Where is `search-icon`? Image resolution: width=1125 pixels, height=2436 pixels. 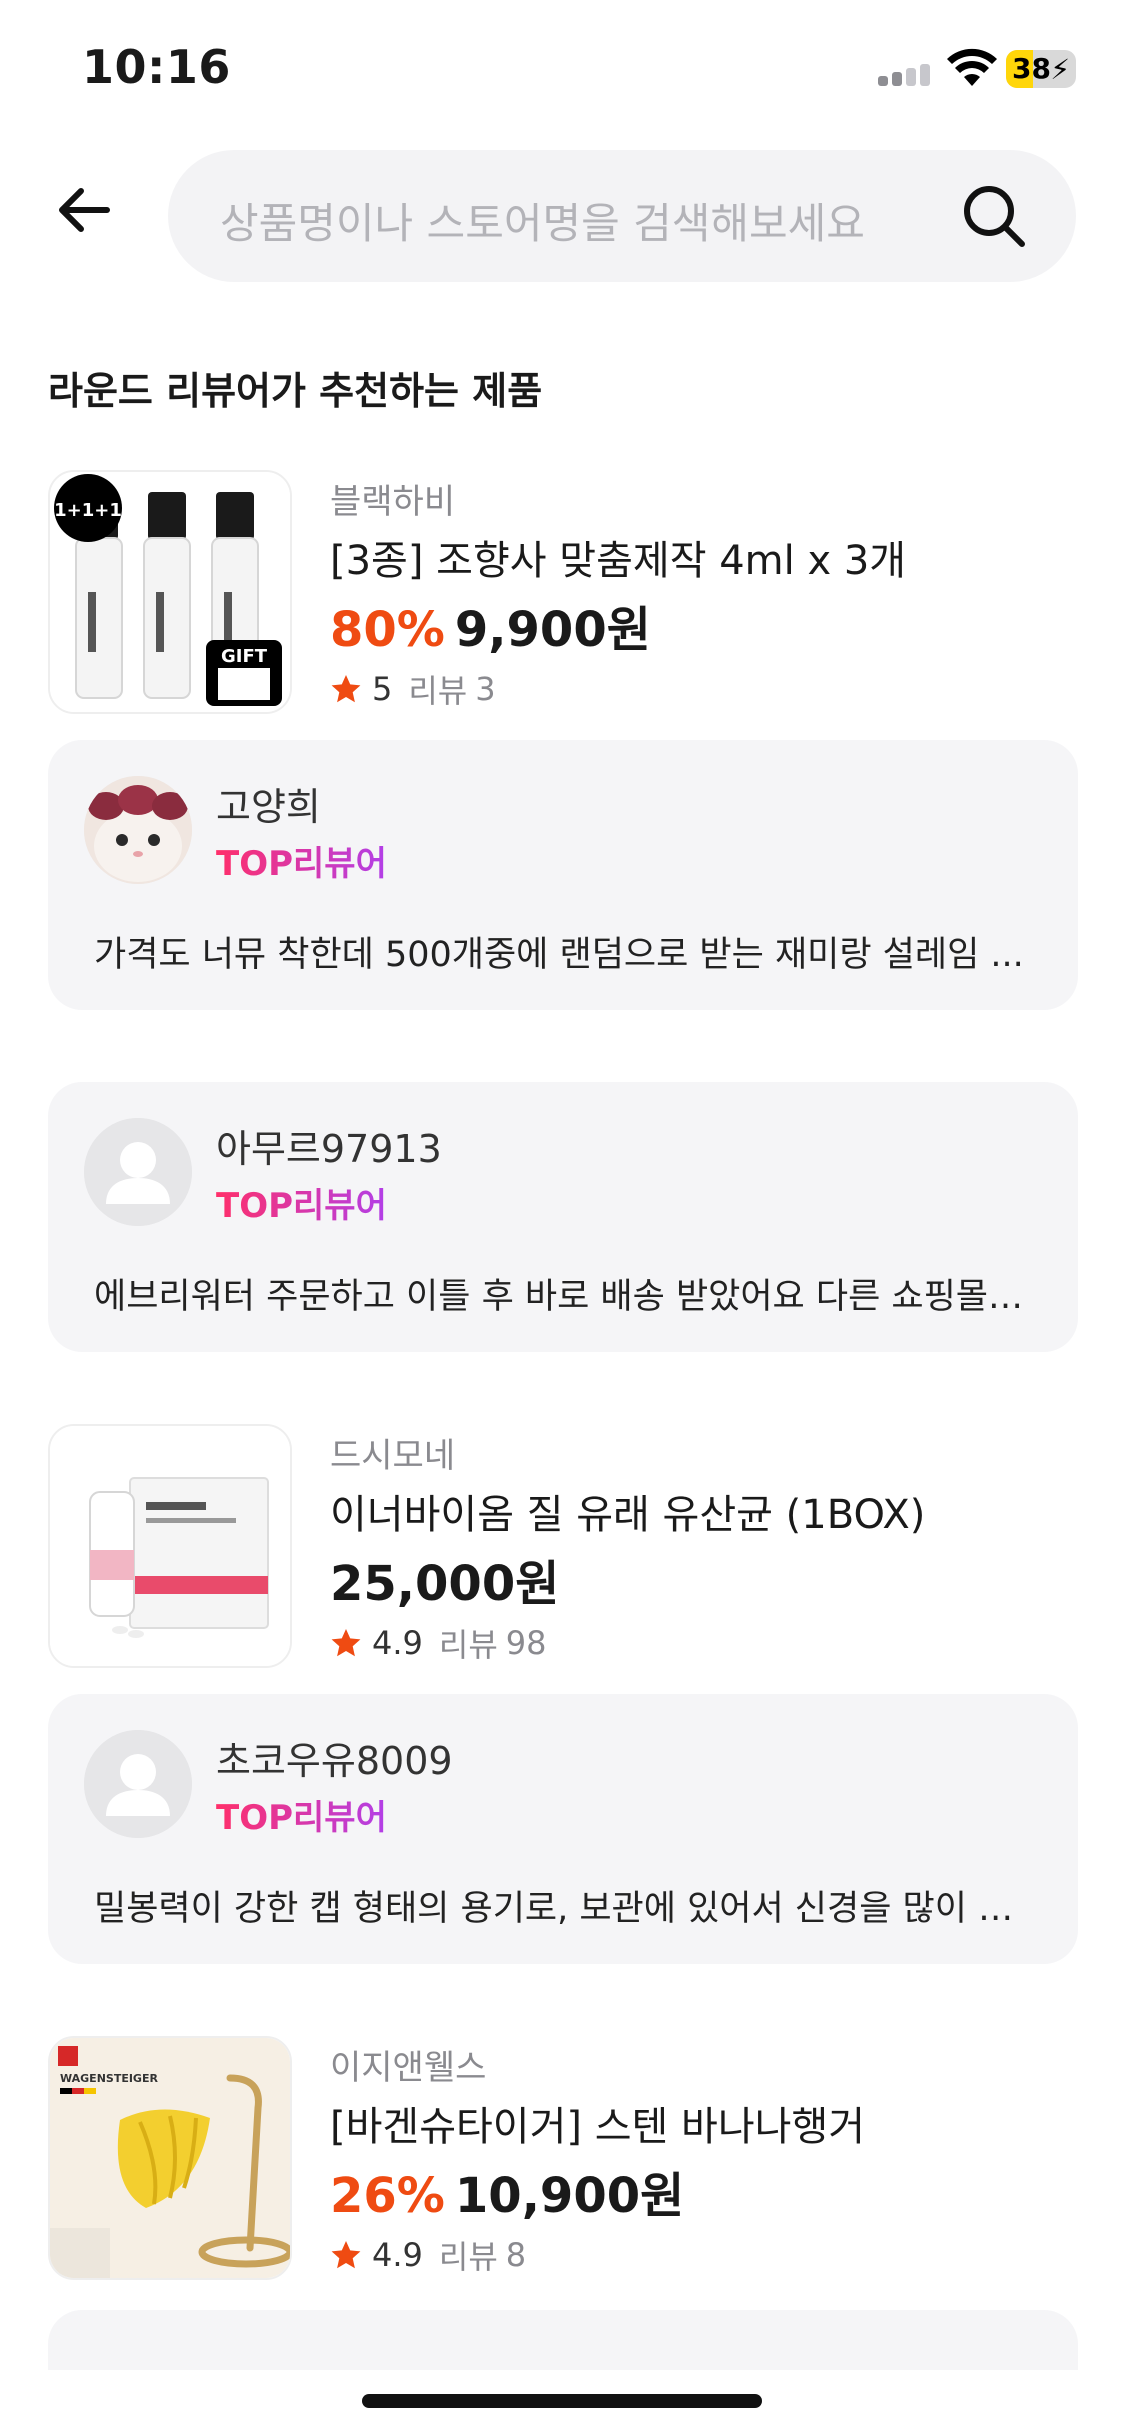
search-icon is located at coordinates (994, 216).